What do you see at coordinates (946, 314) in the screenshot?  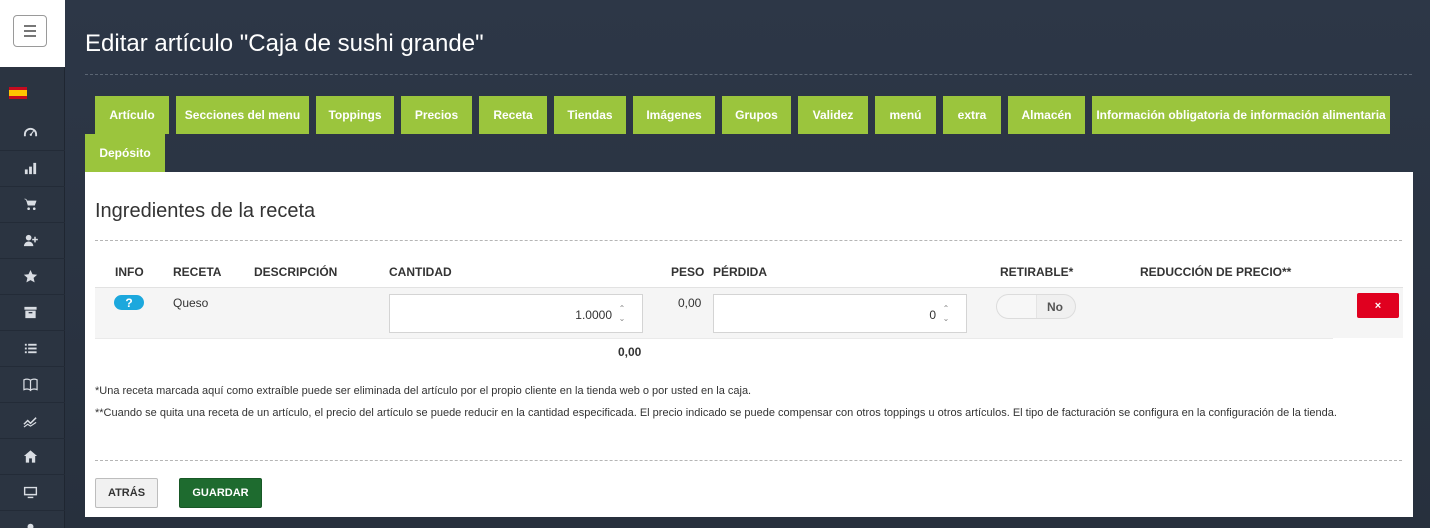 I see `perdida-spinner-icon: ⌃ ⌄` at bounding box center [946, 314].